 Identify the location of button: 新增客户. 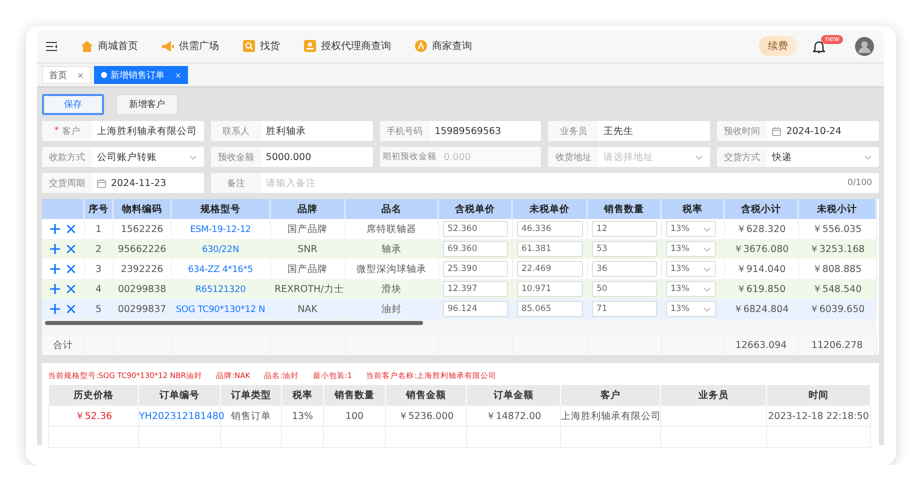
(147, 104).